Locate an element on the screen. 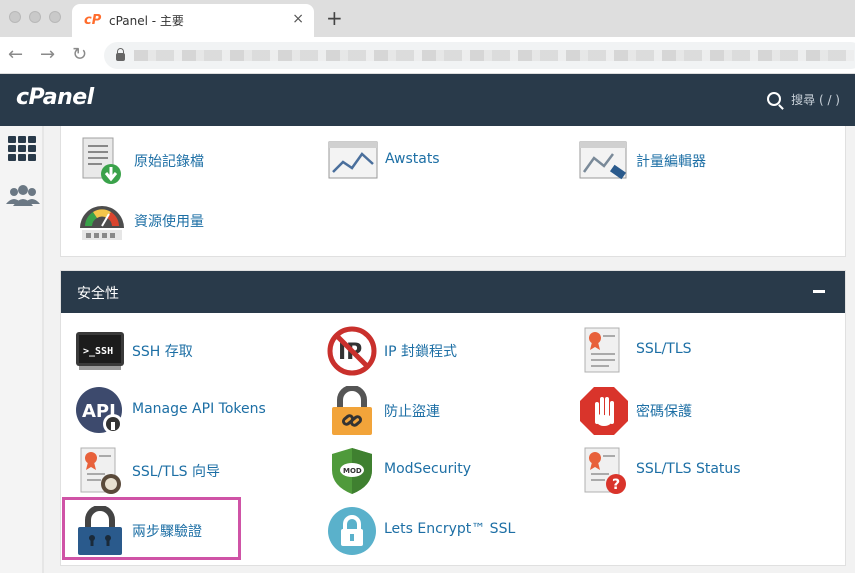 The width and height of the screenshot is (855, 573). modsecurity-shield-icon: MOD is located at coordinates (352, 471).